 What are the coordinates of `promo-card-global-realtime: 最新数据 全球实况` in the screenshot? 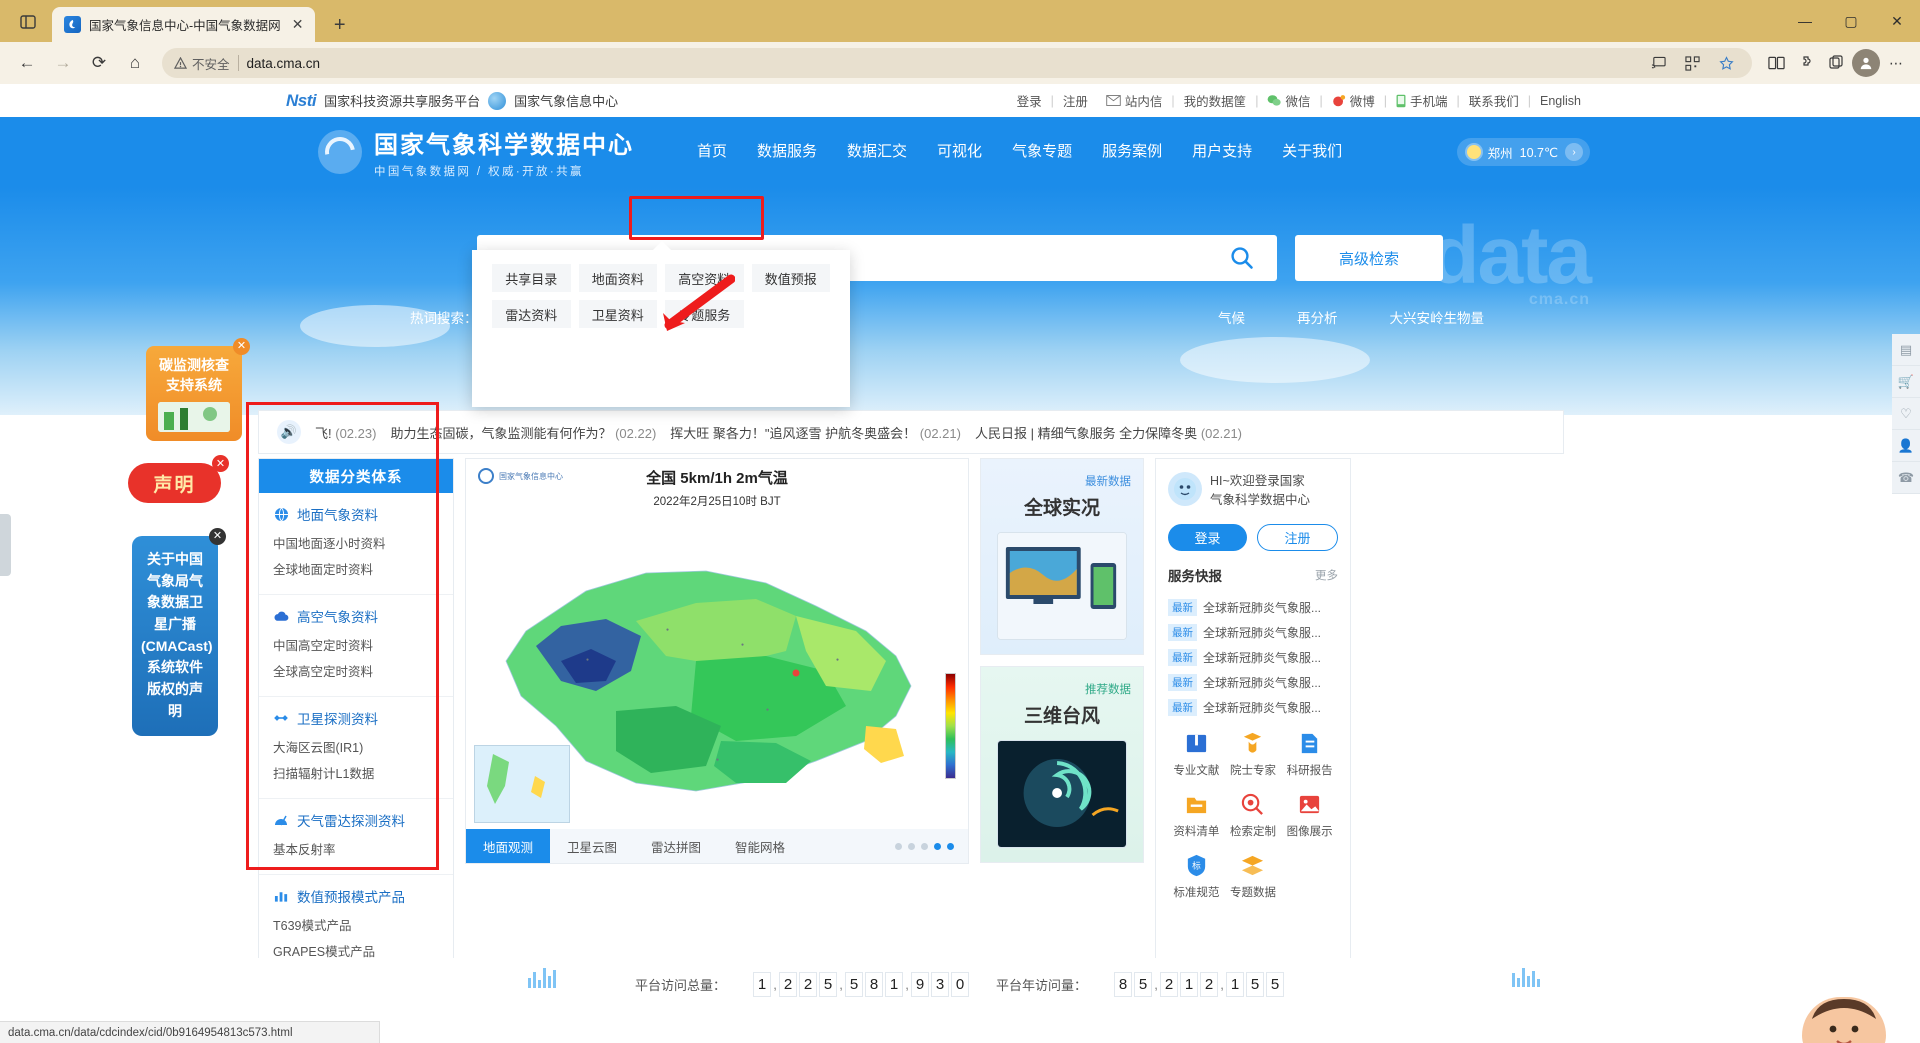 It's located at (1062, 556).